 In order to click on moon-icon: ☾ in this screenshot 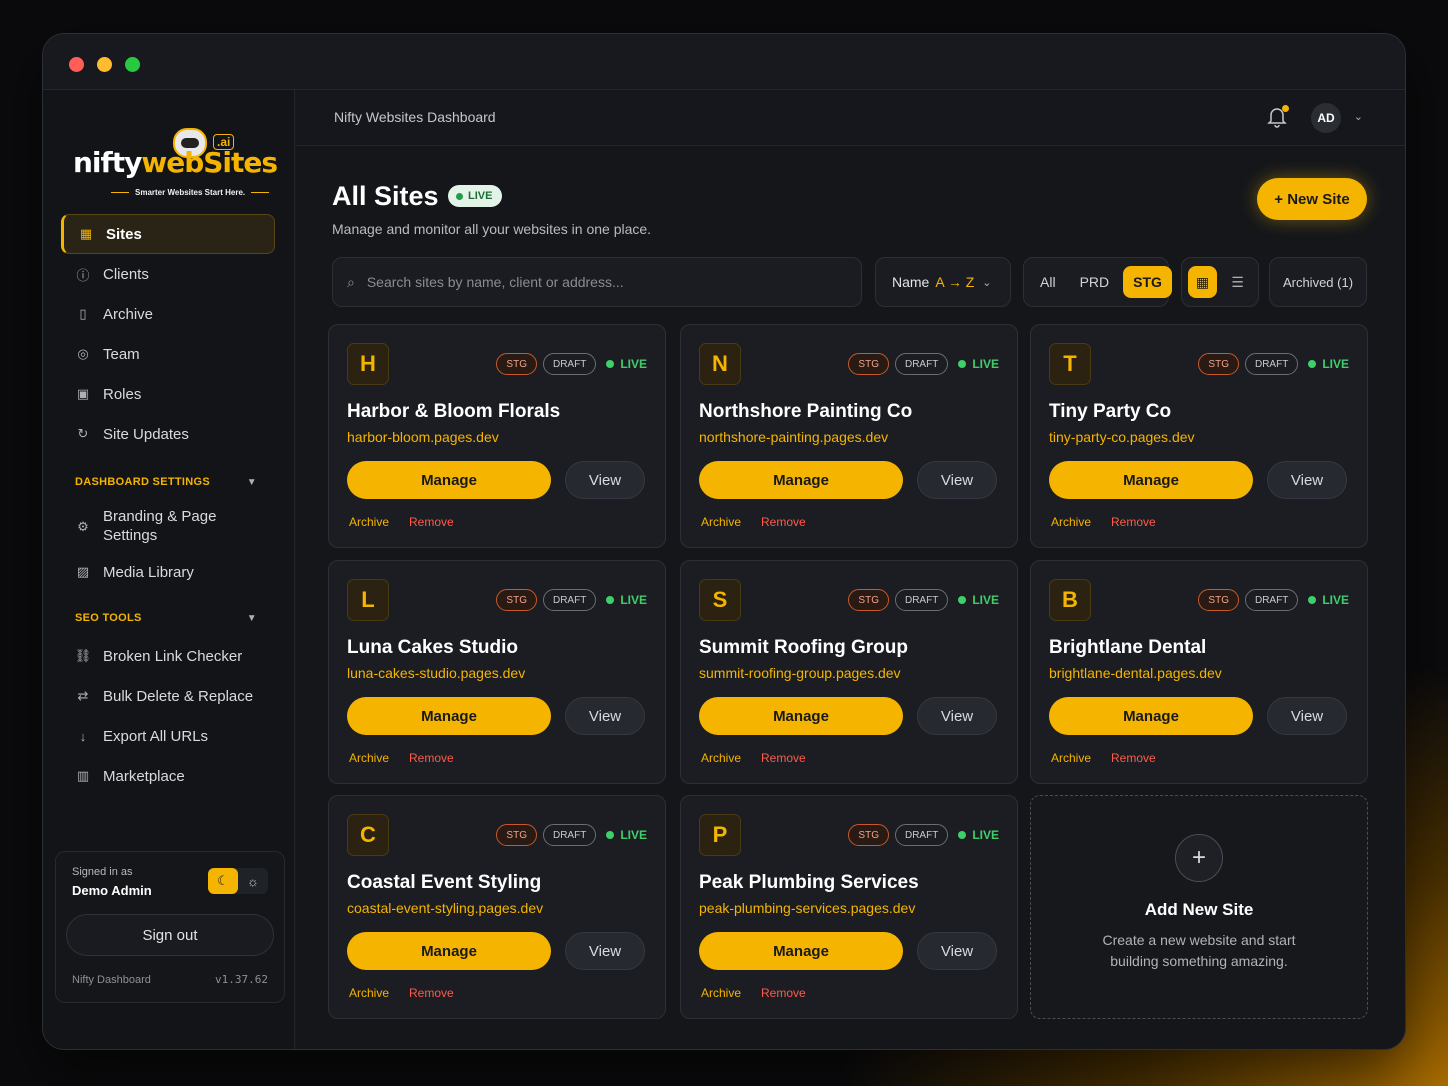, I will do `click(223, 881)`.